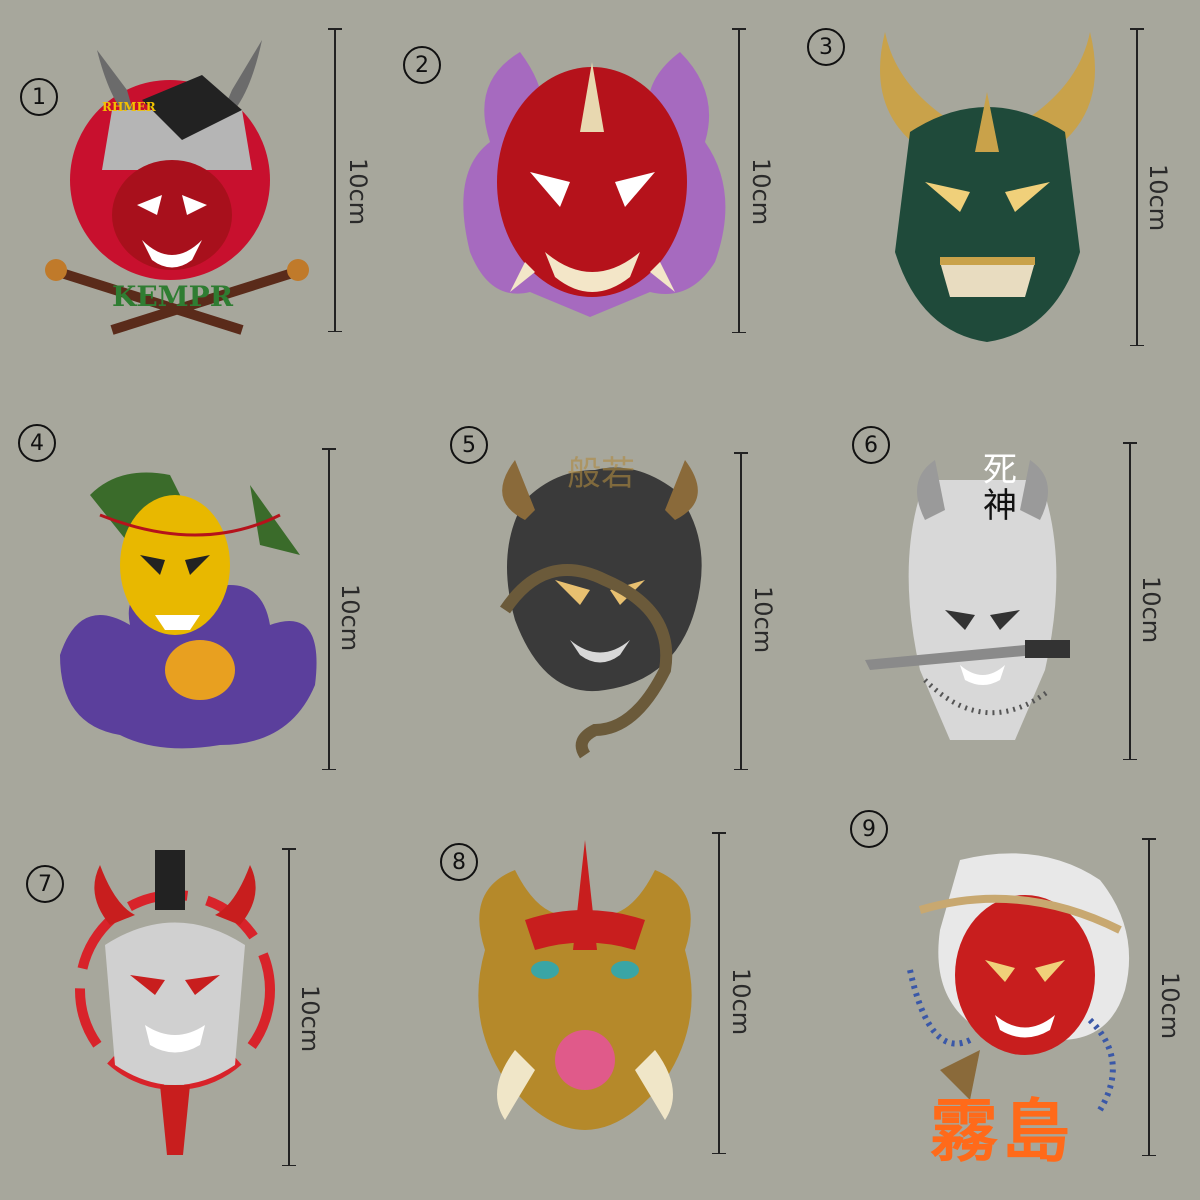 Image resolution: width=1200 pixels, height=1200 pixels. Describe the element at coordinates (826, 47) in the screenshot. I see `item-number-badge: 3` at that location.